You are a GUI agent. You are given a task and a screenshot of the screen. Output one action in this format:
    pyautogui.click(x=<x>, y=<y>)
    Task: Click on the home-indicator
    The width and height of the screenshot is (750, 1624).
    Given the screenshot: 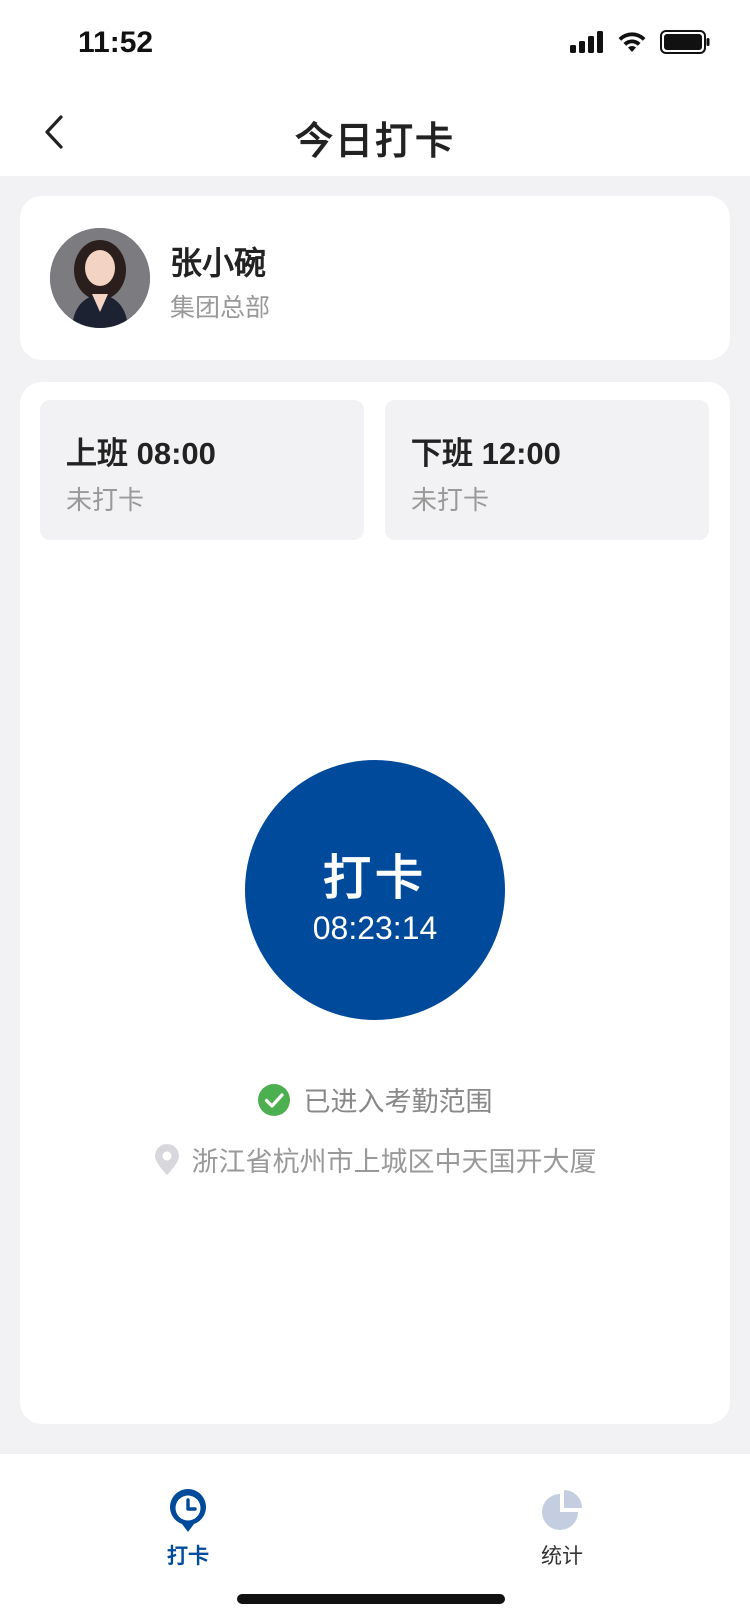 What is the action you would take?
    pyautogui.click(x=371, y=1599)
    